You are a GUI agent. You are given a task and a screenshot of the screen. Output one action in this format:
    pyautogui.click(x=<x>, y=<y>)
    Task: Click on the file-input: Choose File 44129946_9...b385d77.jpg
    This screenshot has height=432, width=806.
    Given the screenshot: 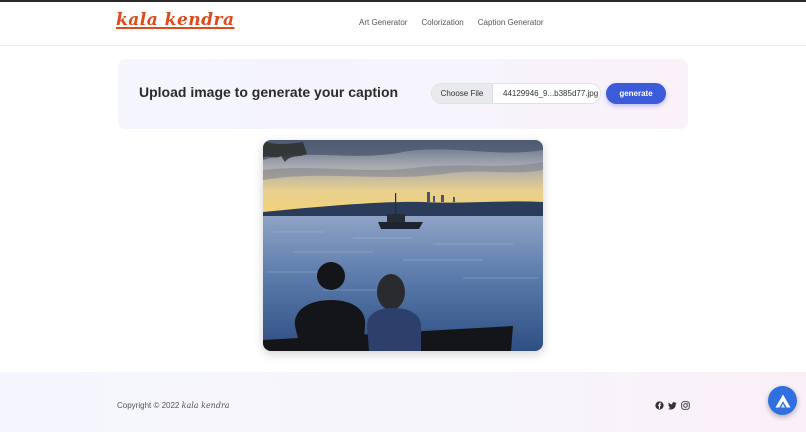 What is the action you would take?
    pyautogui.click(x=516, y=93)
    